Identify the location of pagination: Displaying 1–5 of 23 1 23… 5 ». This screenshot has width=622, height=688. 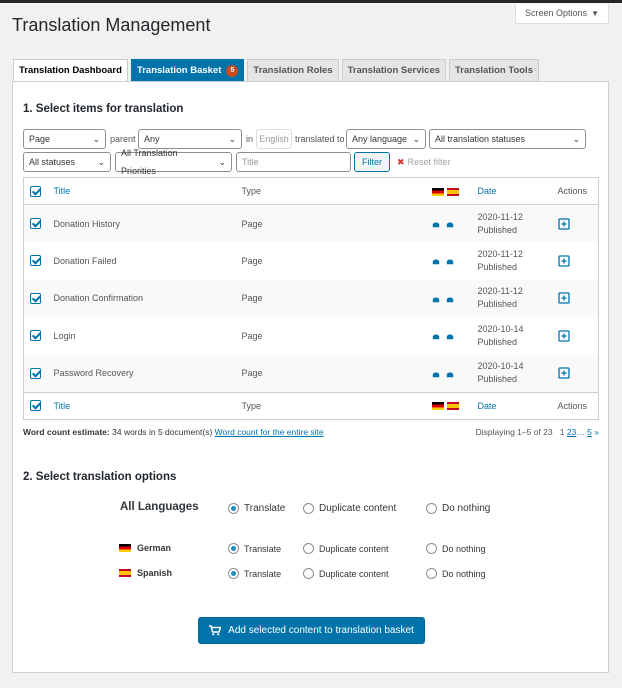
(537, 432).